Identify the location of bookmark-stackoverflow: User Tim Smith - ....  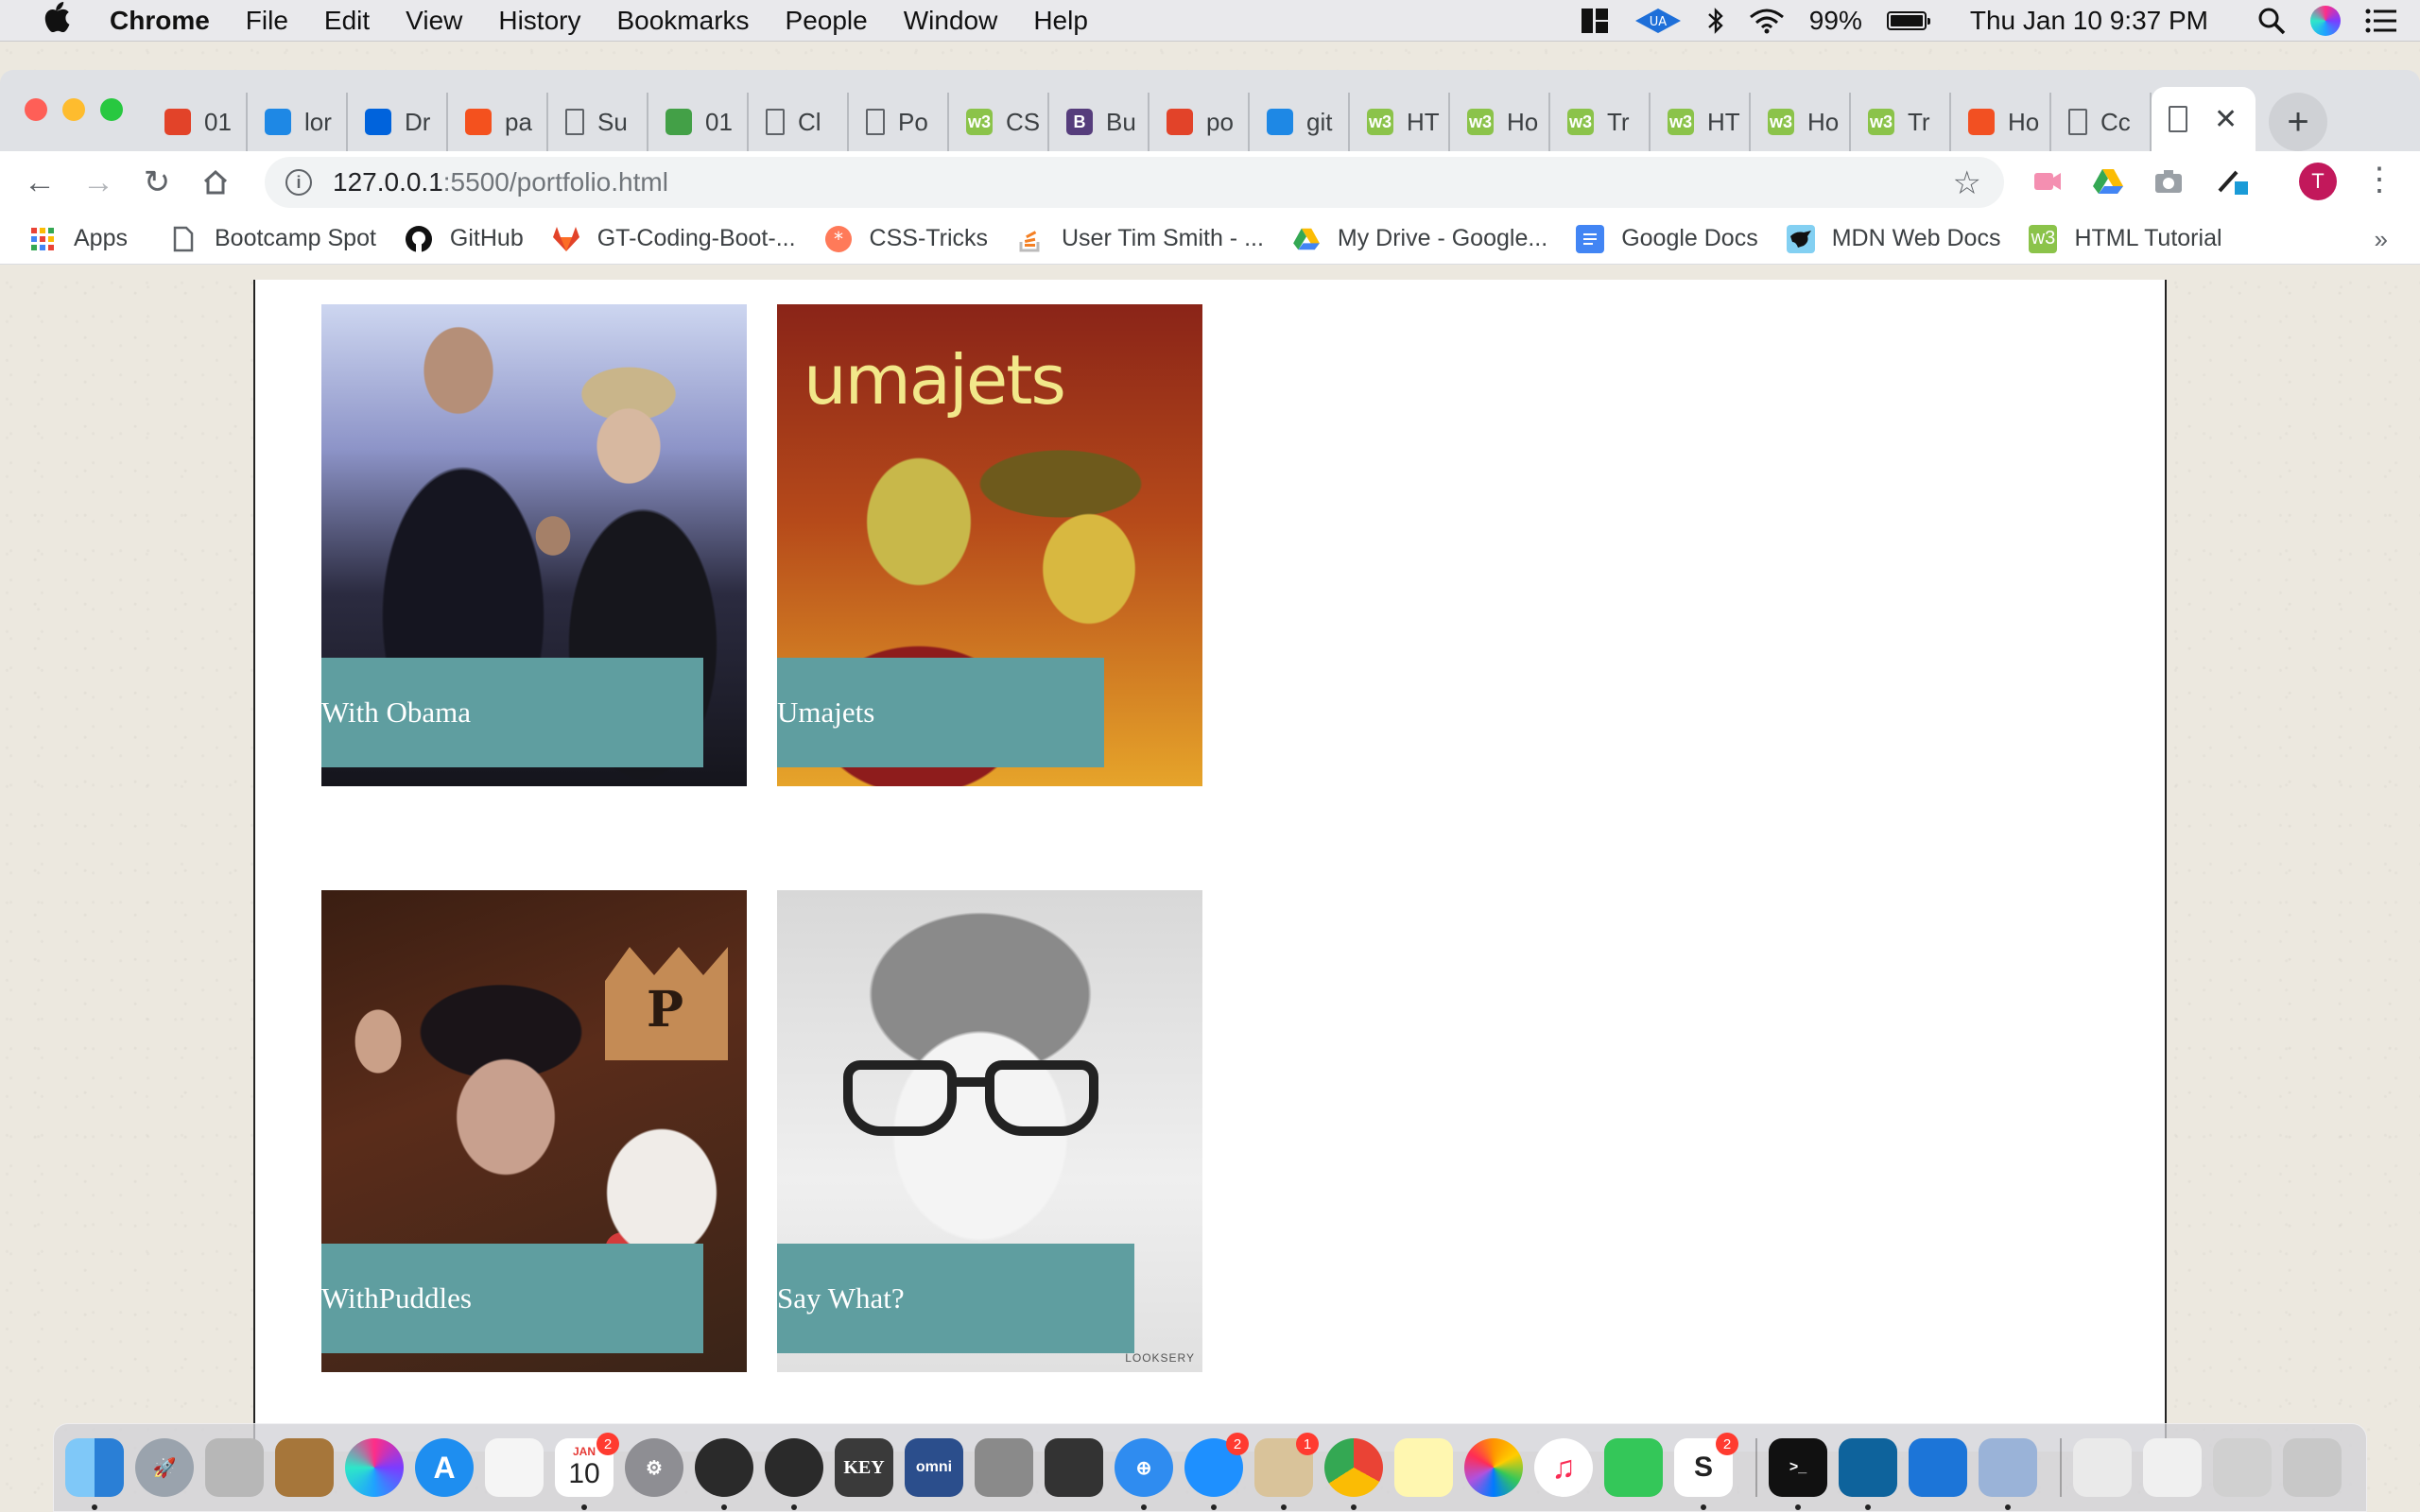
(1140, 239).